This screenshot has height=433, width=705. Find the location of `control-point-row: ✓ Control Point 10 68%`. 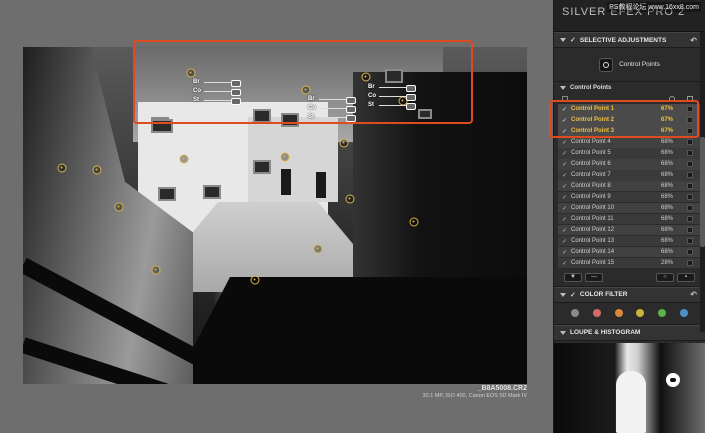

control-point-row: ✓ Control Point 10 68% is located at coordinates (629, 208).